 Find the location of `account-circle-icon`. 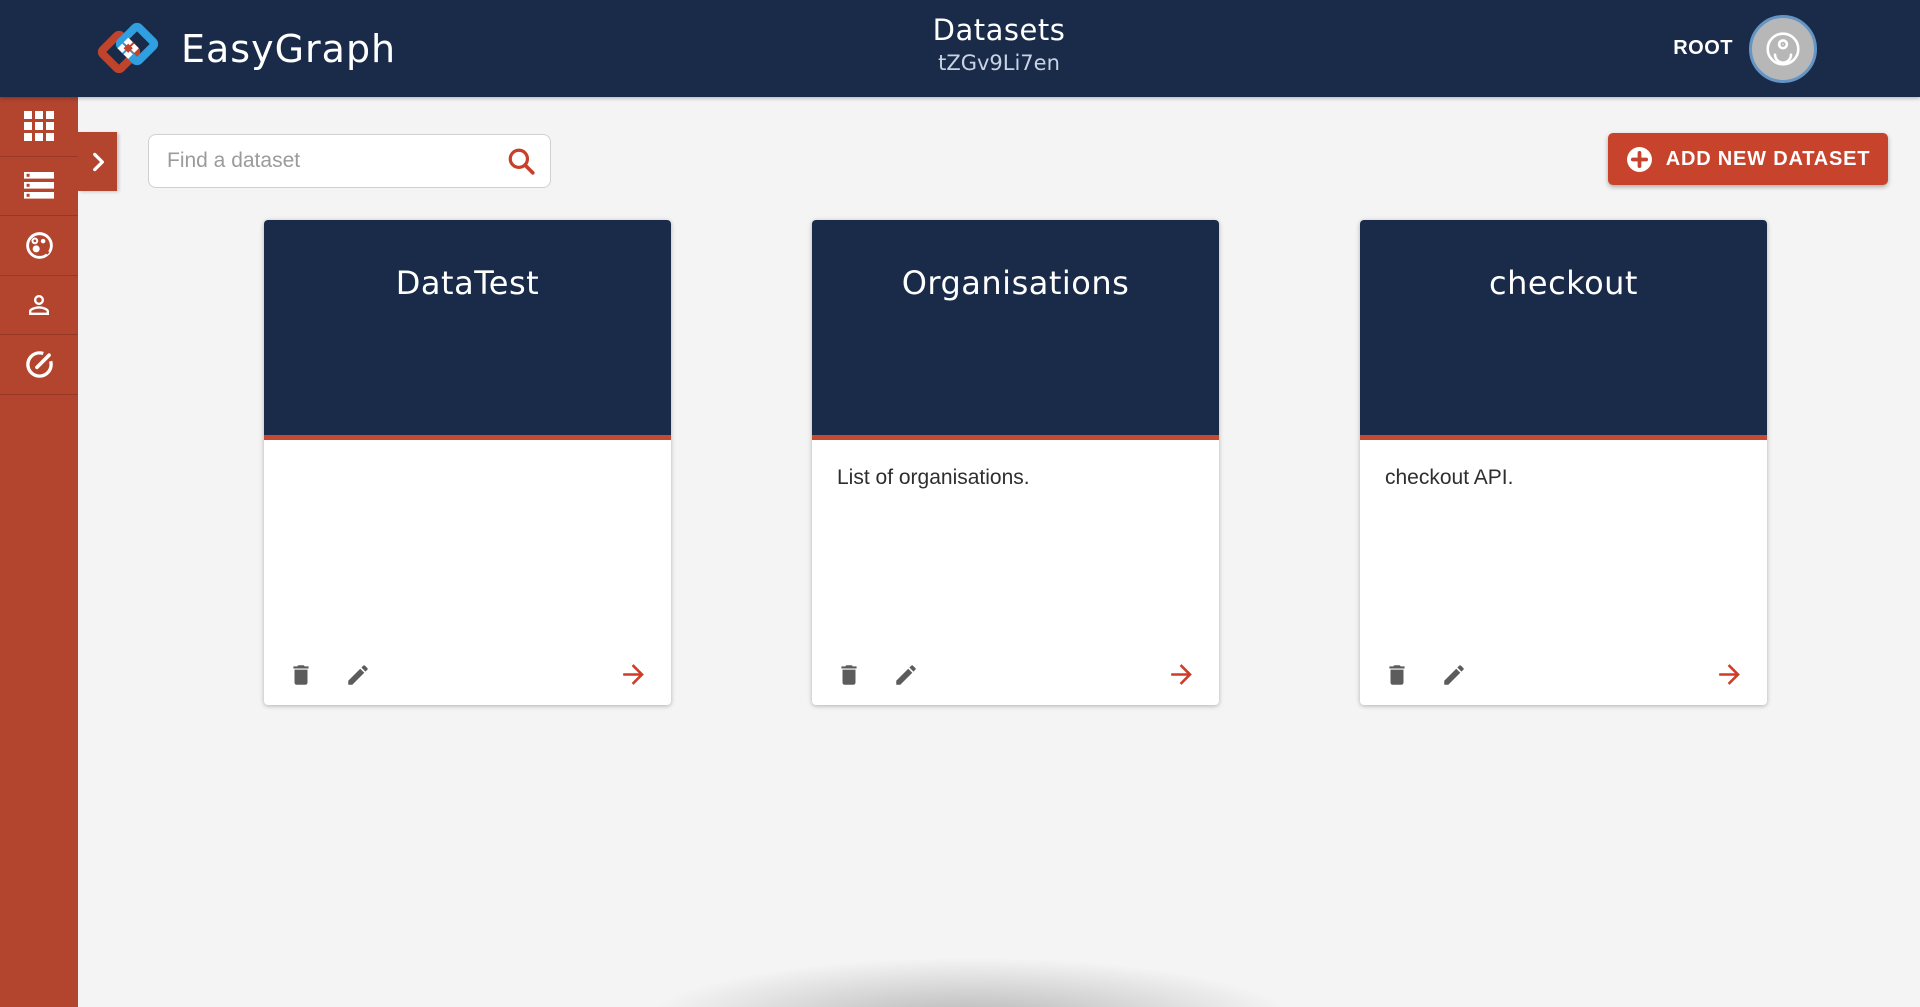

account-circle-icon is located at coordinates (1783, 49).